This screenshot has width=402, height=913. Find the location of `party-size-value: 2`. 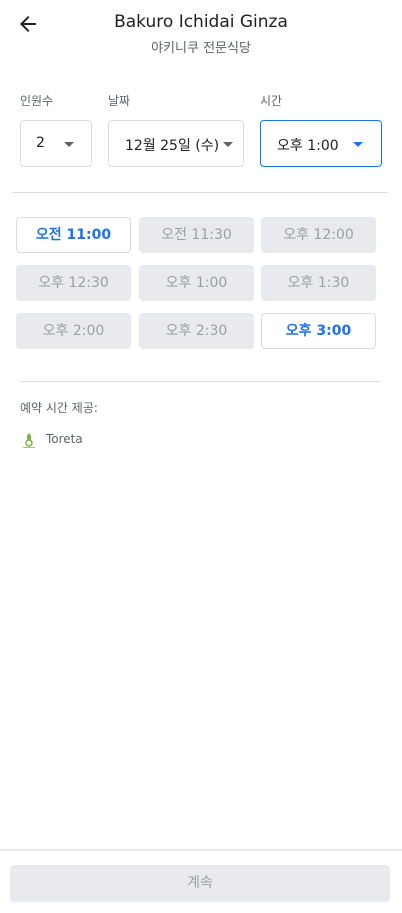

party-size-value: 2 is located at coordinates (40, 143).